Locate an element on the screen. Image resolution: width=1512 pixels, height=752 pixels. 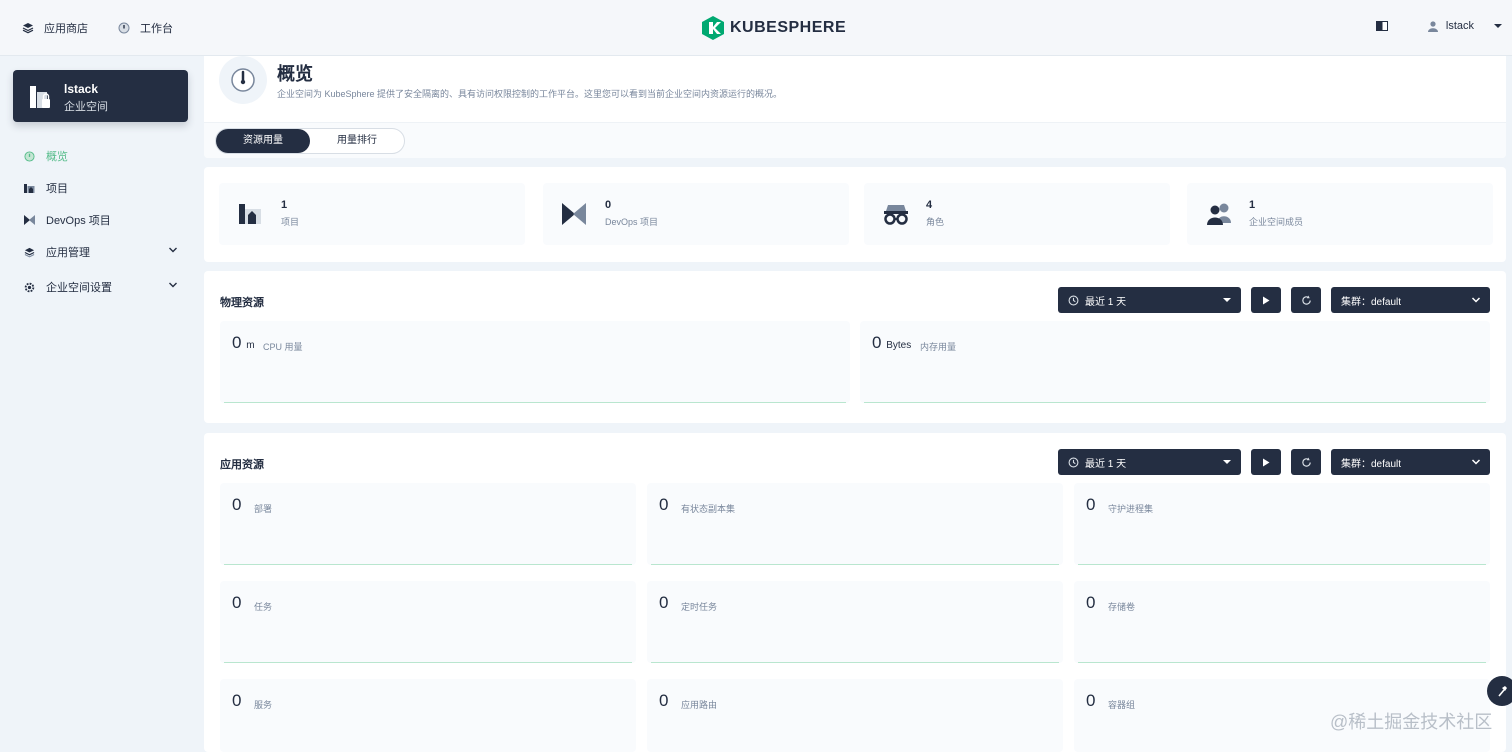
user-menu: lstack is located at coordinates (1465, 26).